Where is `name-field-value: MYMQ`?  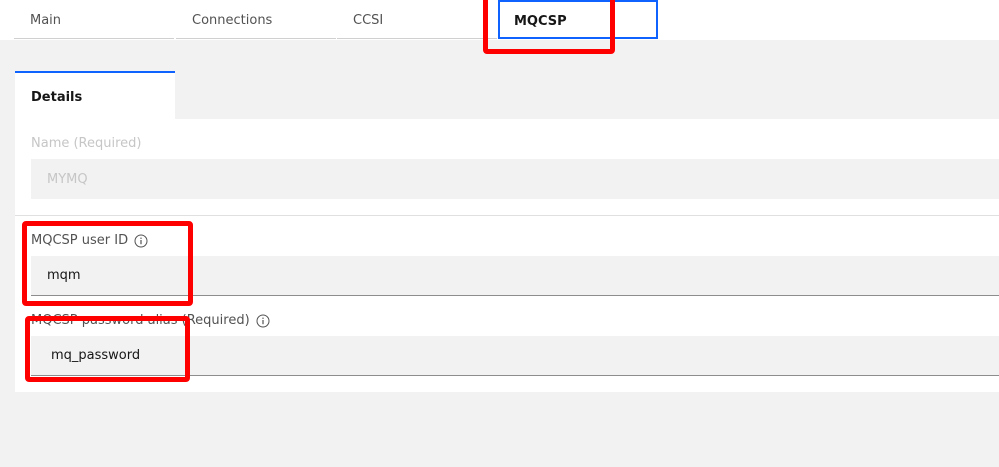 name-field-value: MYMQ is located at coordinates (67, 179).